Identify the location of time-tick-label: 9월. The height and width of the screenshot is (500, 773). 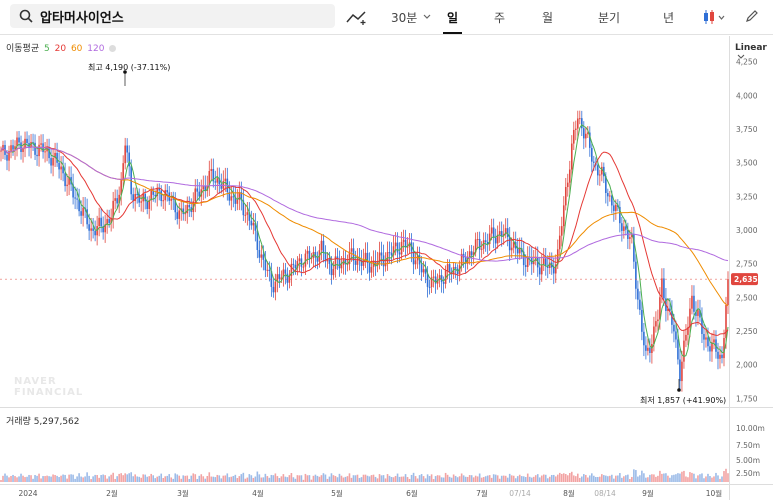
(648, 493).